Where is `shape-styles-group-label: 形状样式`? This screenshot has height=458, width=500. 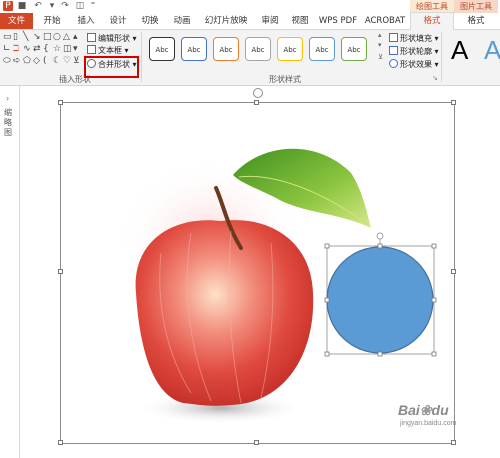
shape-styles-group-label: 形状样式 is located at coordinates (285, 79).